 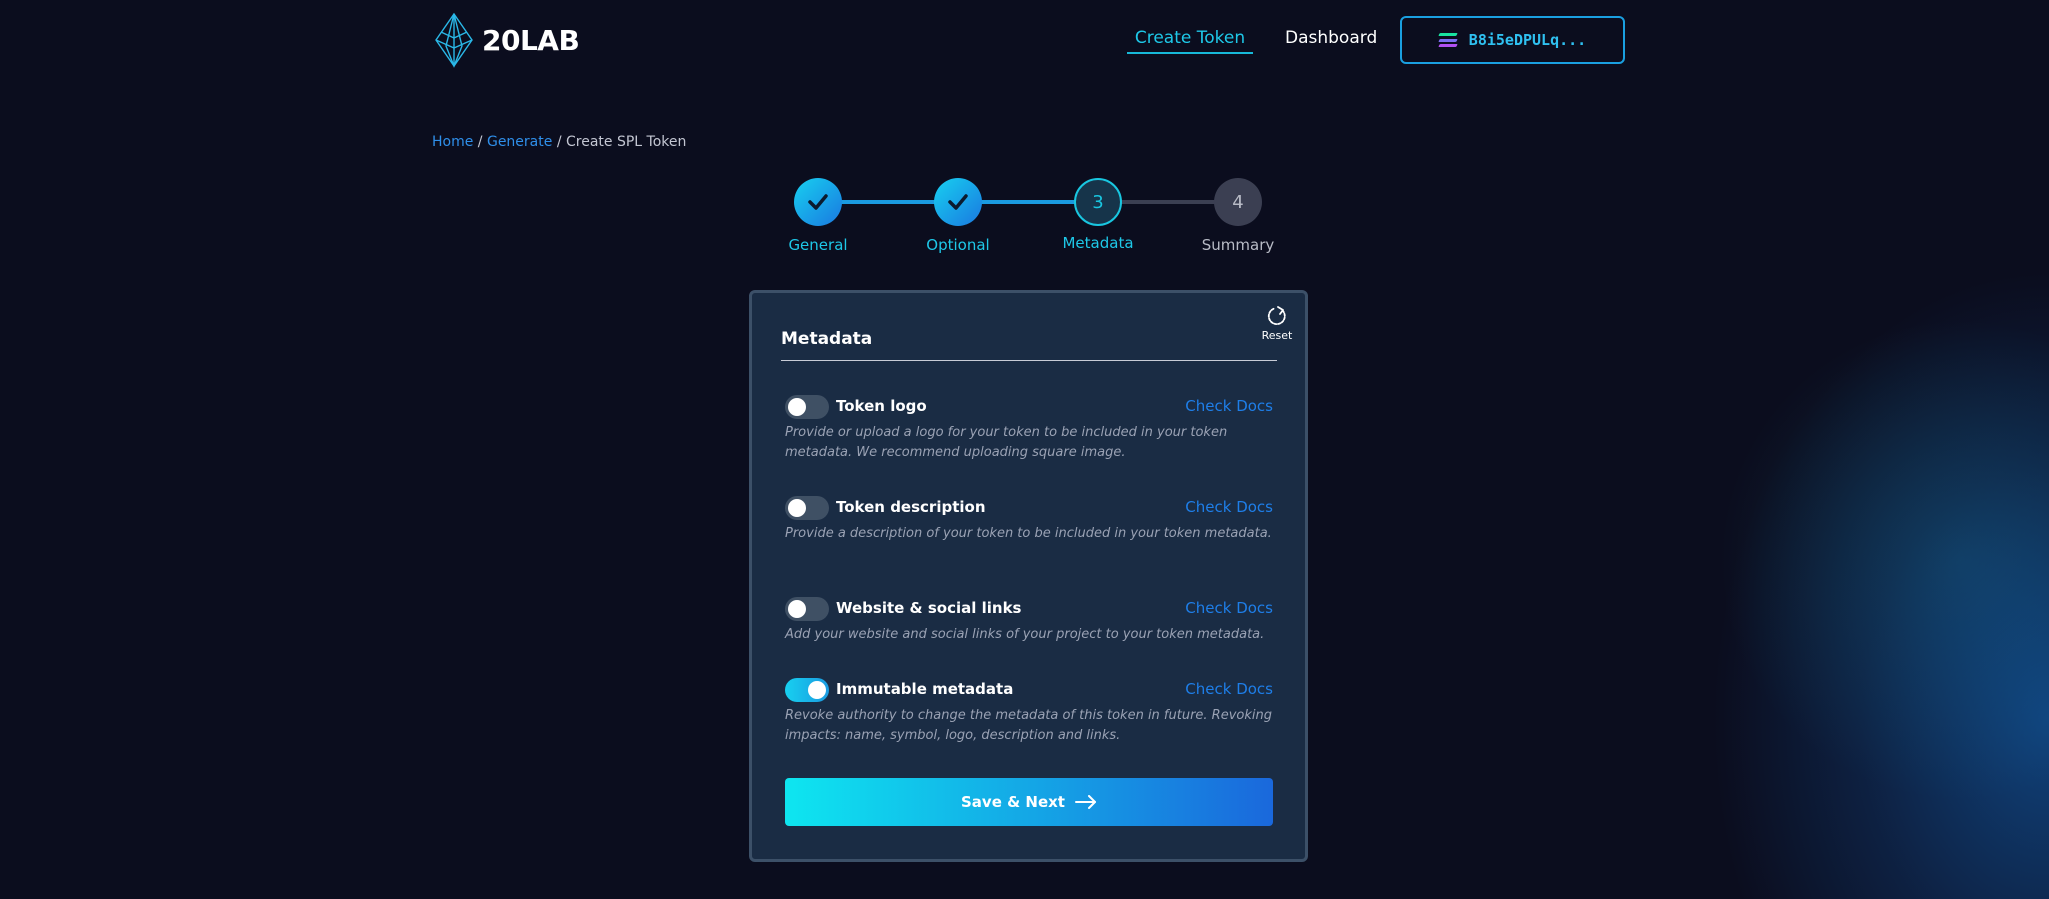 I want to click on step-general, so click(x=818, y=202).